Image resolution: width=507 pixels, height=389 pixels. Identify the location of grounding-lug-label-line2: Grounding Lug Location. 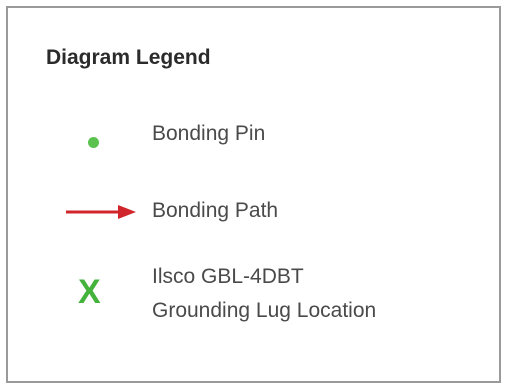
(264, 310).